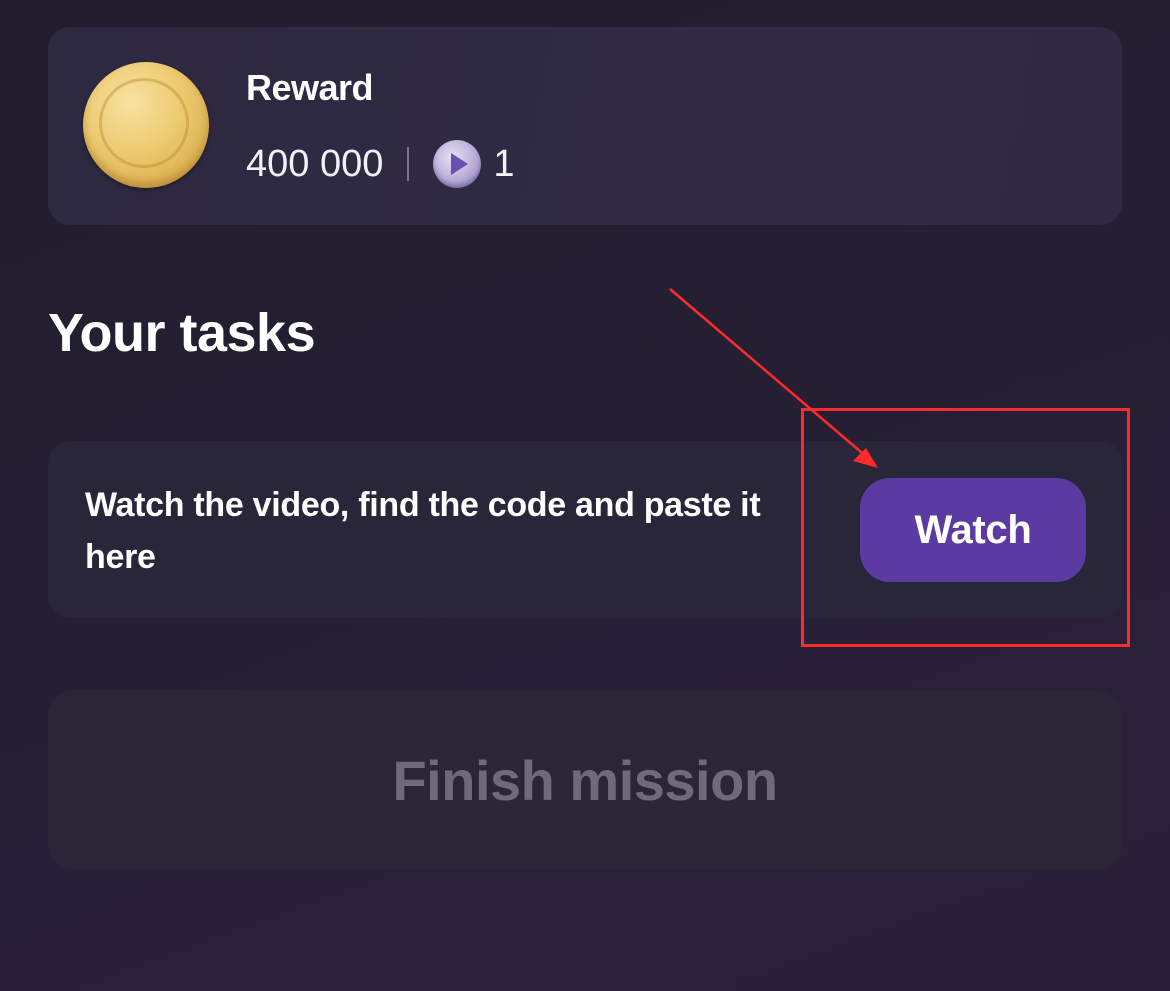  What do you see at coordinates (146, 125) in the screenshot?
I see `gold-coin-icon` at bounding box center [146, 125].